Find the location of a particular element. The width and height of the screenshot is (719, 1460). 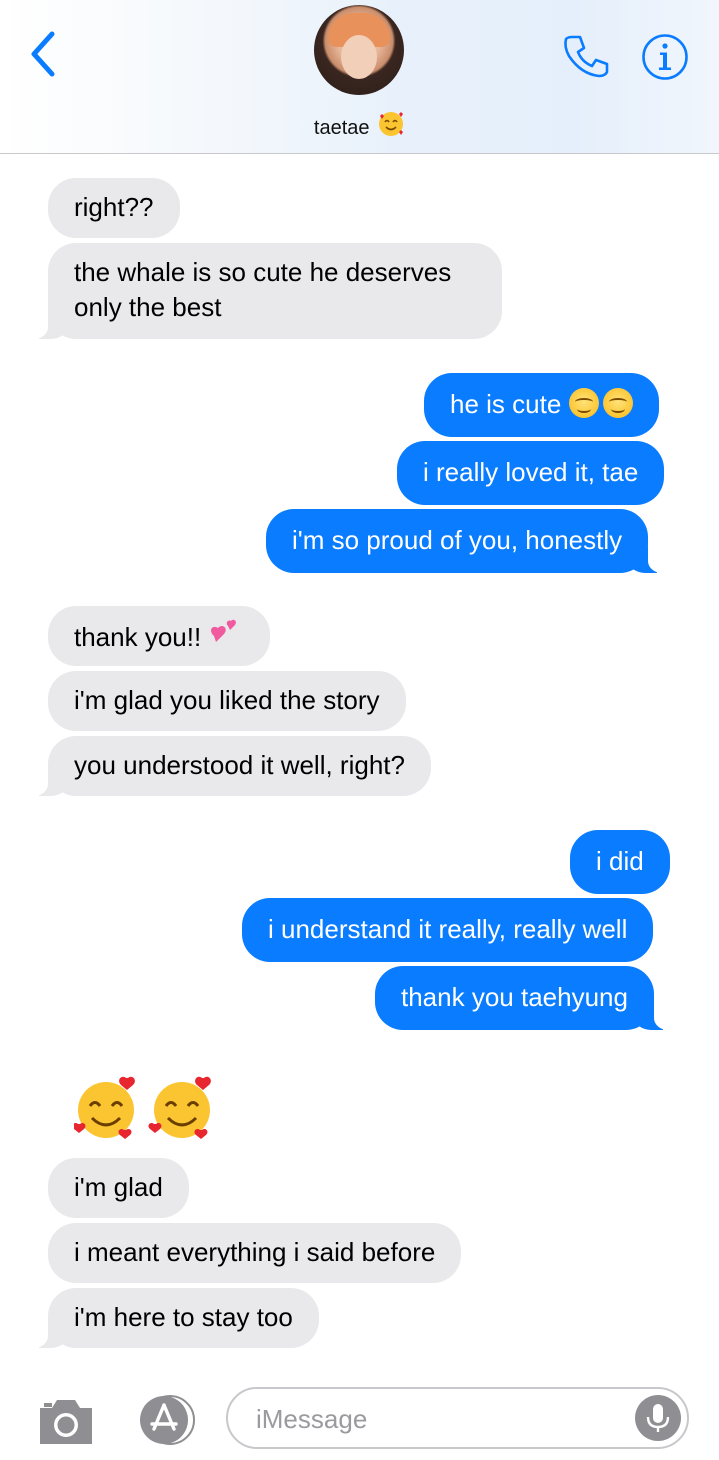

camera-button is located at coordinates (66, 1421).